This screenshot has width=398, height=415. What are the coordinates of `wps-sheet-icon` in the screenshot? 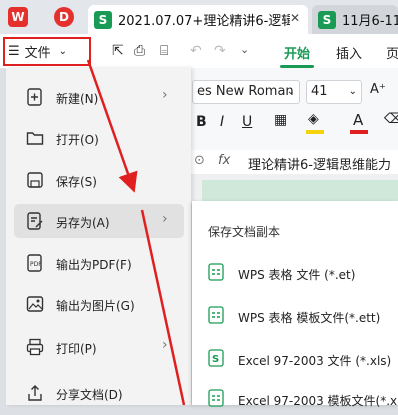 It's located at (216, 272).